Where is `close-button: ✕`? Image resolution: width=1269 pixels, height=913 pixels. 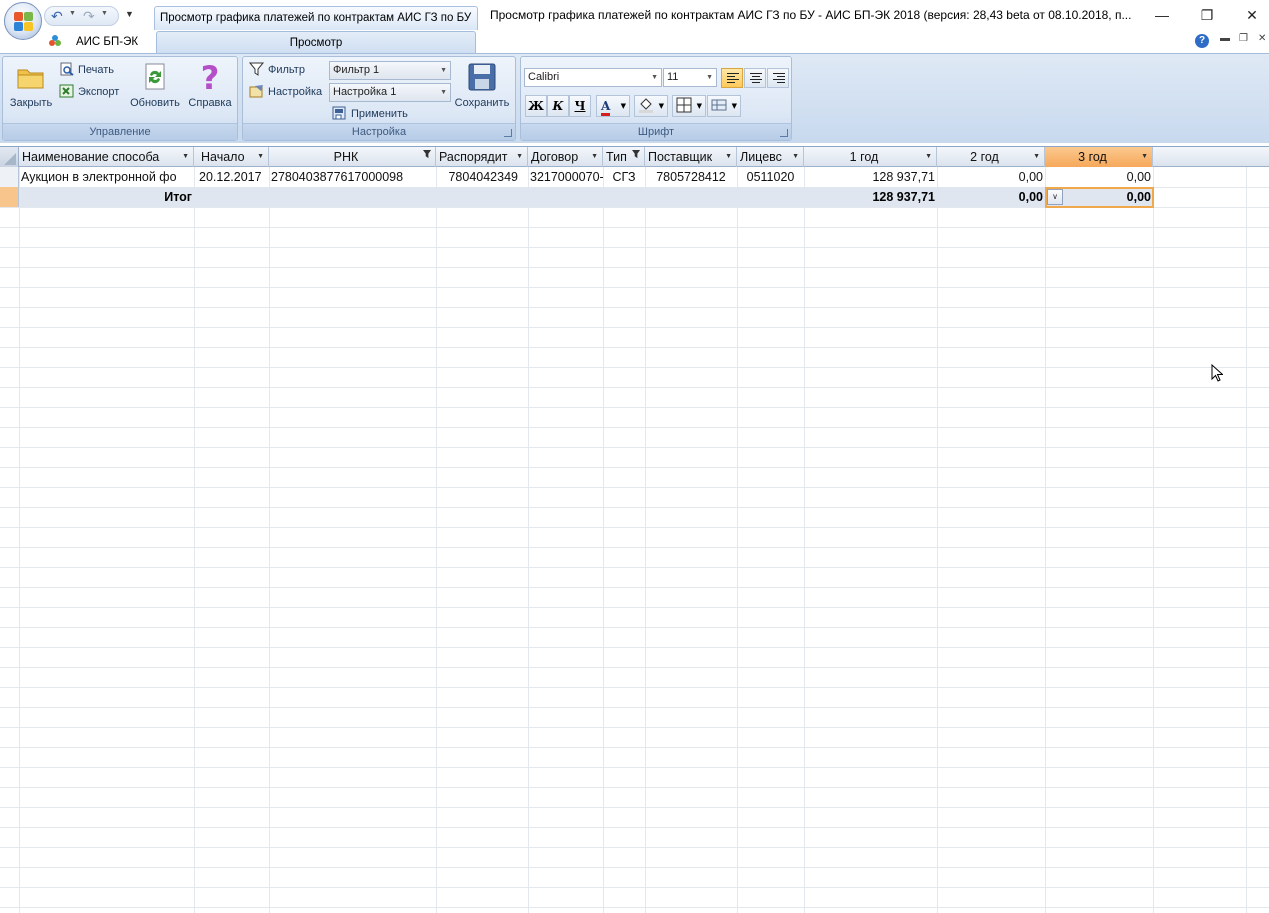
close-button: ✕ is located at coordinates (1252, 15).